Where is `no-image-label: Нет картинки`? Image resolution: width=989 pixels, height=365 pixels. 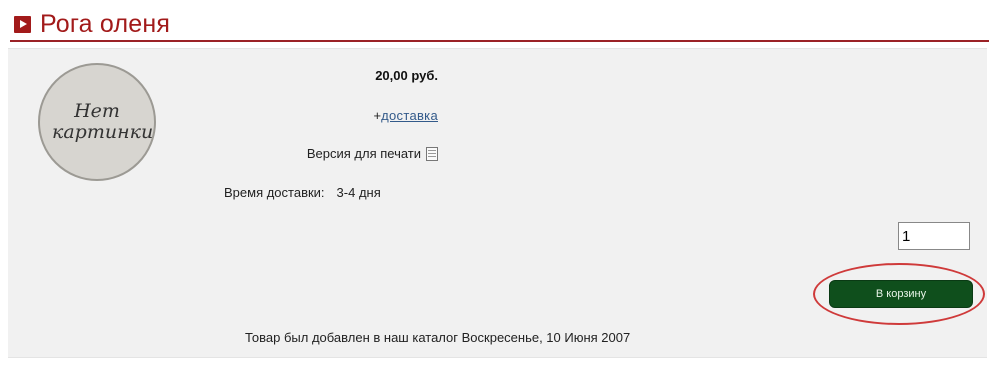 no-image-label: Нет картинки is located at coordinates (103, 121).